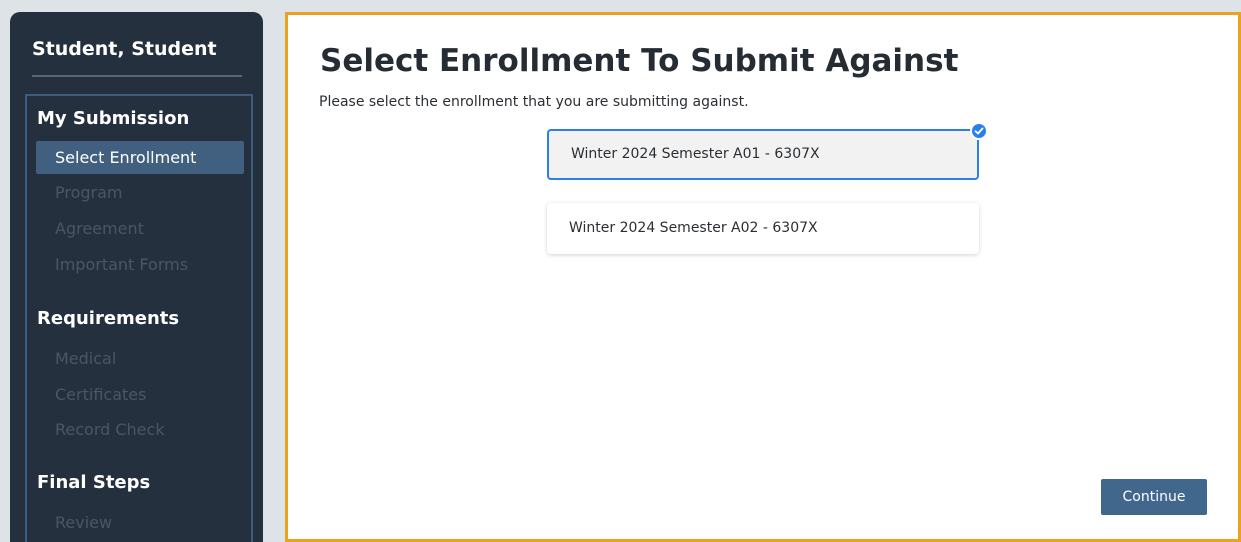 The width and height of the screenshot is (1241, 542). What do you see at coordinates (140, 157) in the screenshot?
I see `nav-item-select-enrollment: Select Enrollment` at bounding box center [140, 157].